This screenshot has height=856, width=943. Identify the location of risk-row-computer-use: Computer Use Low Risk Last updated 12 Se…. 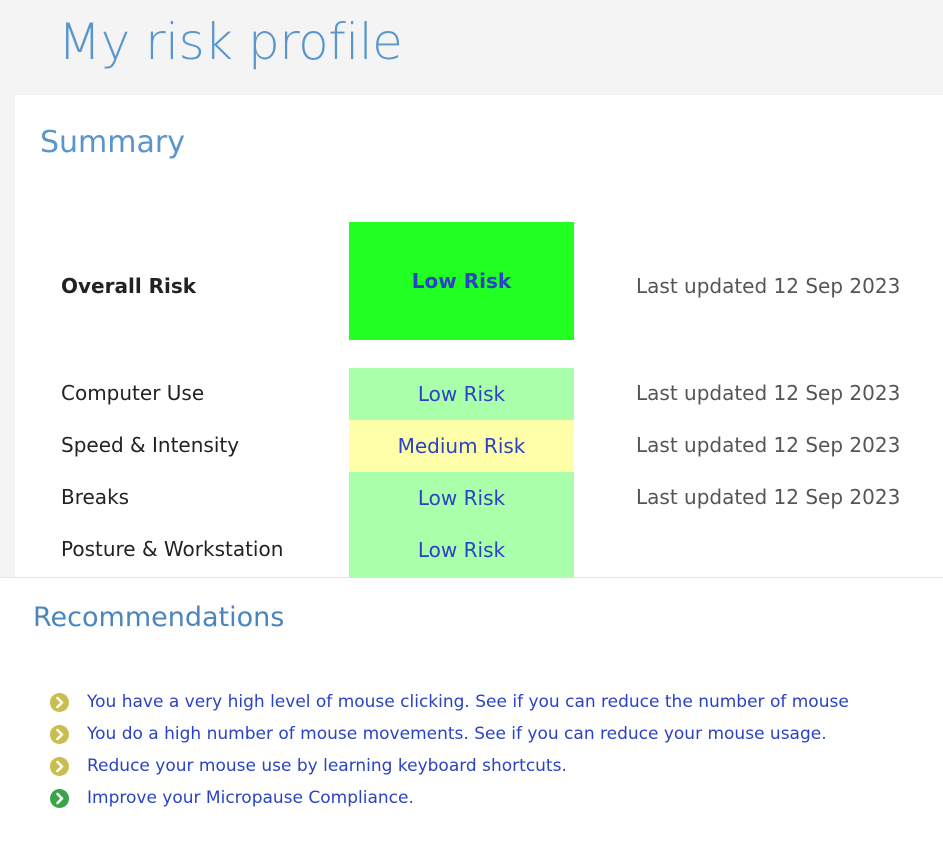
(479, 394).